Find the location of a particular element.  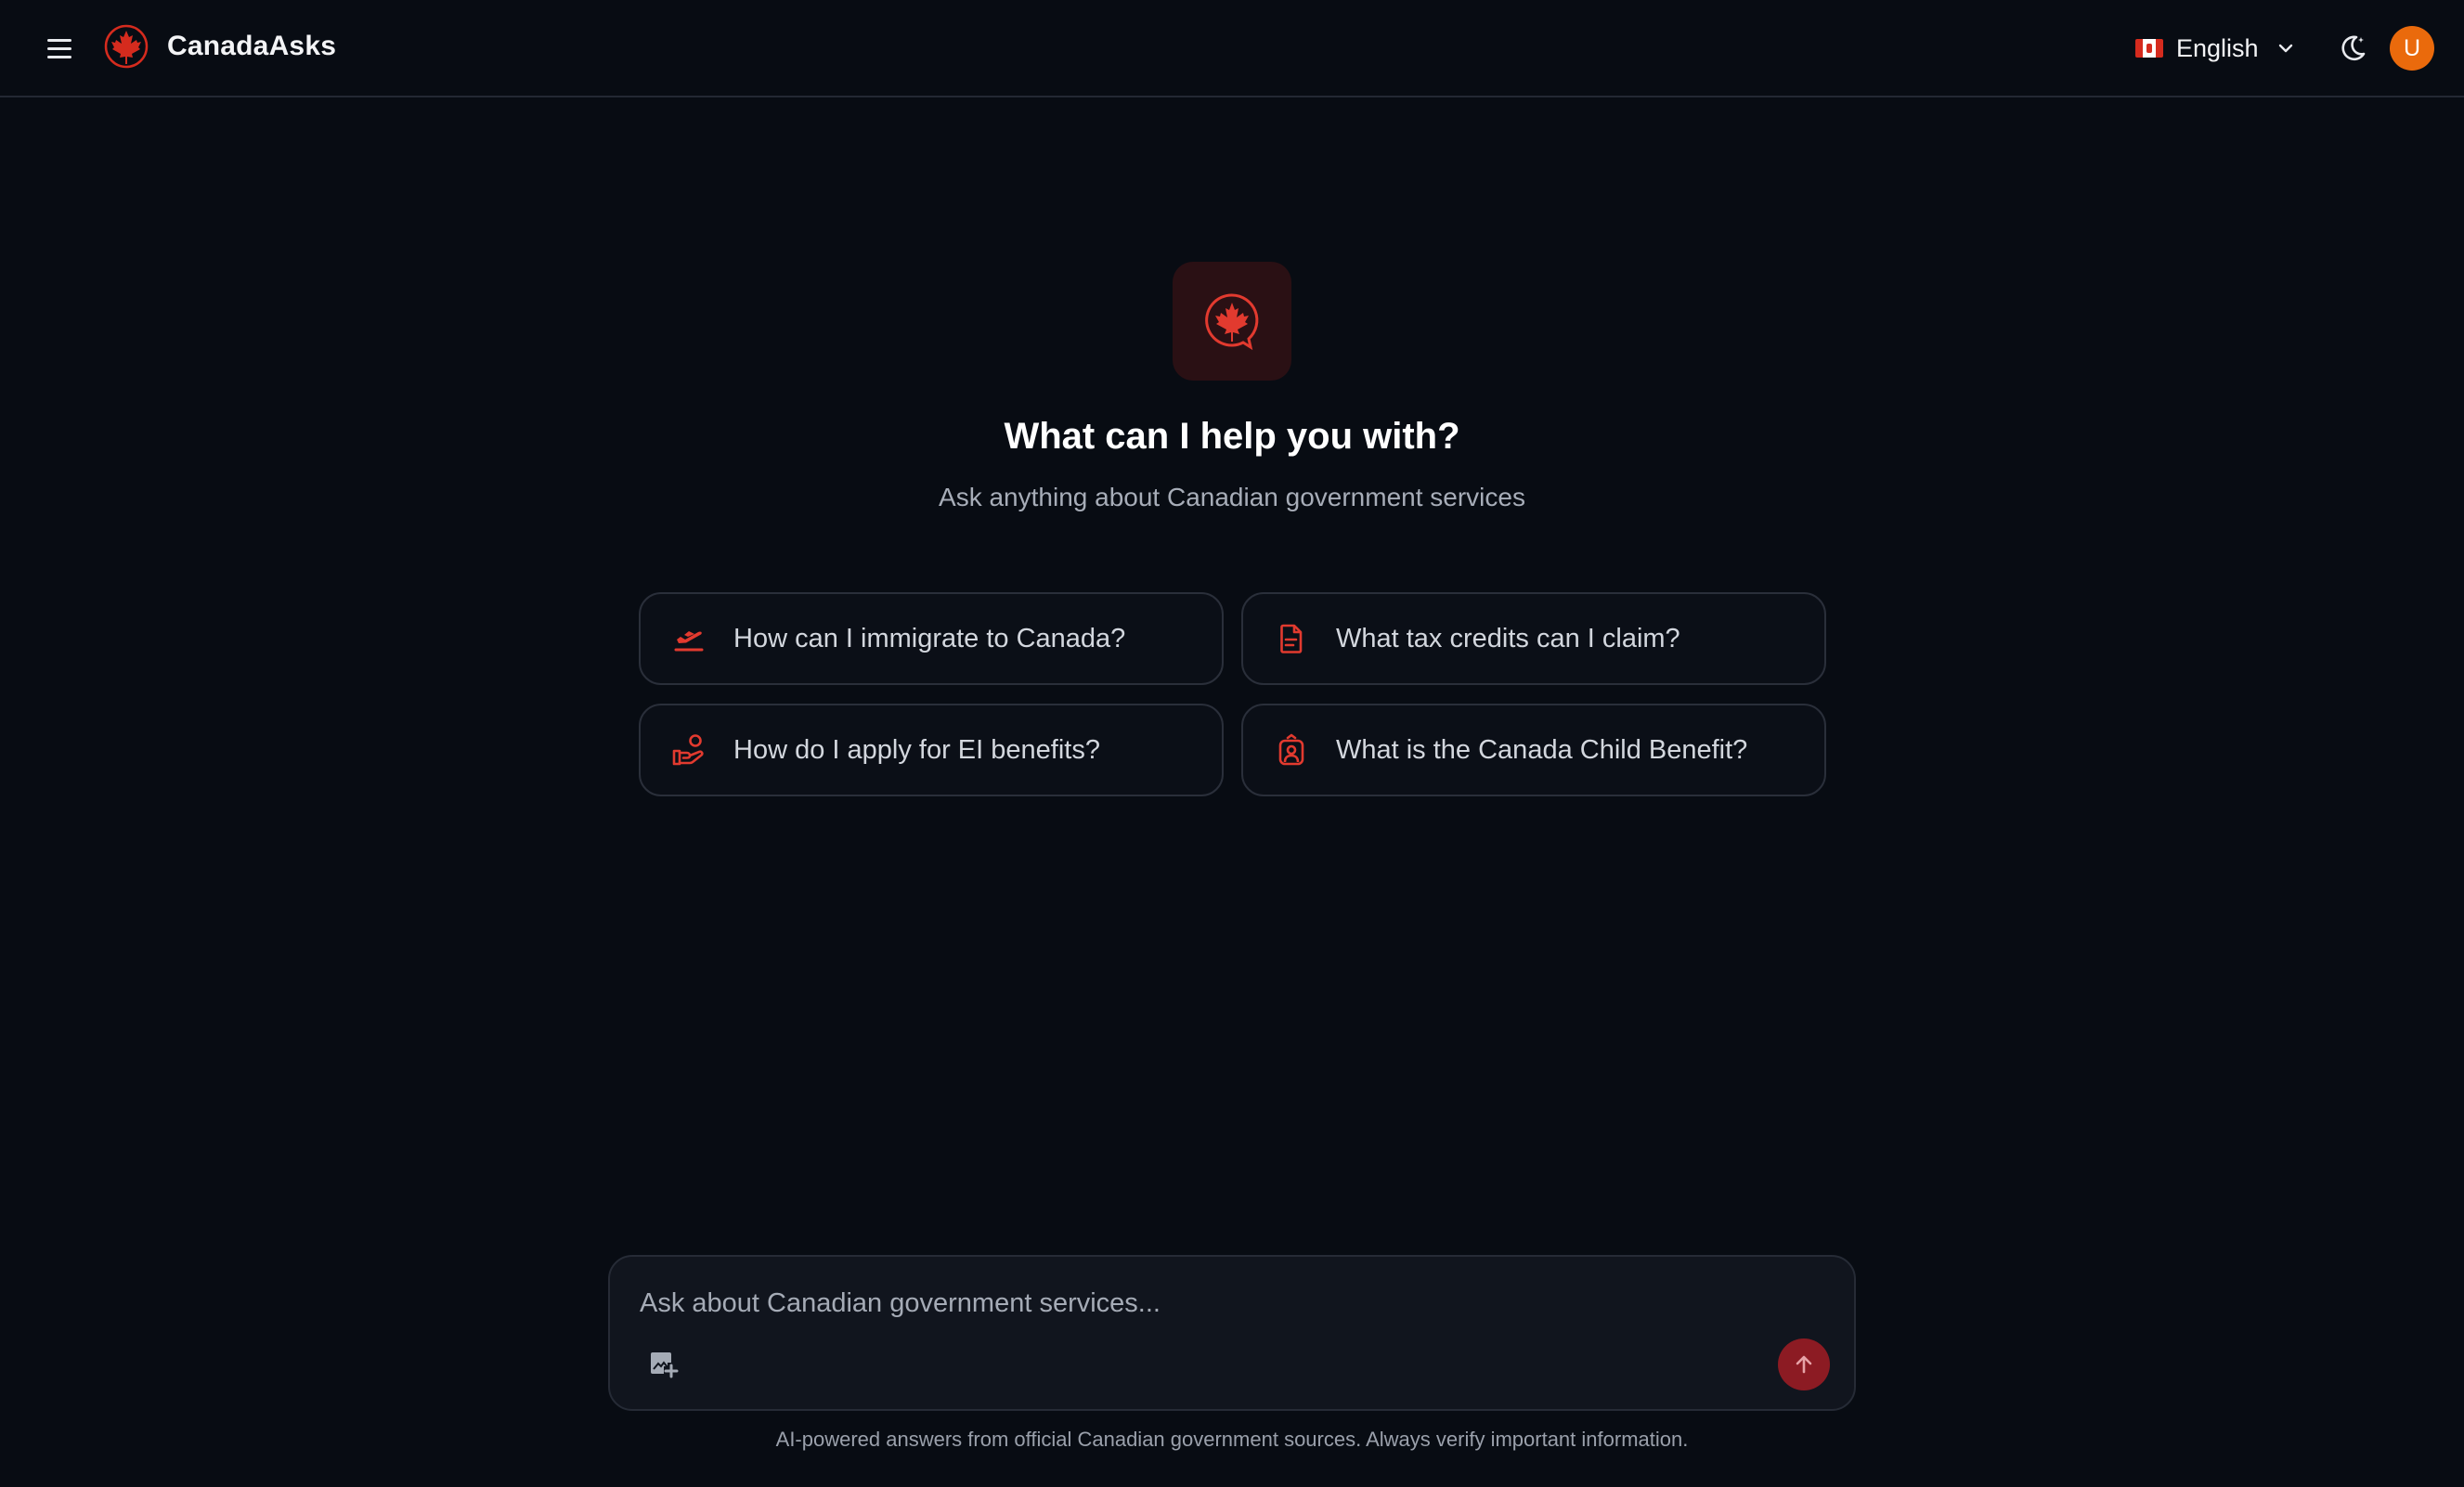

send-button is located at coordinates (1804, 1364).